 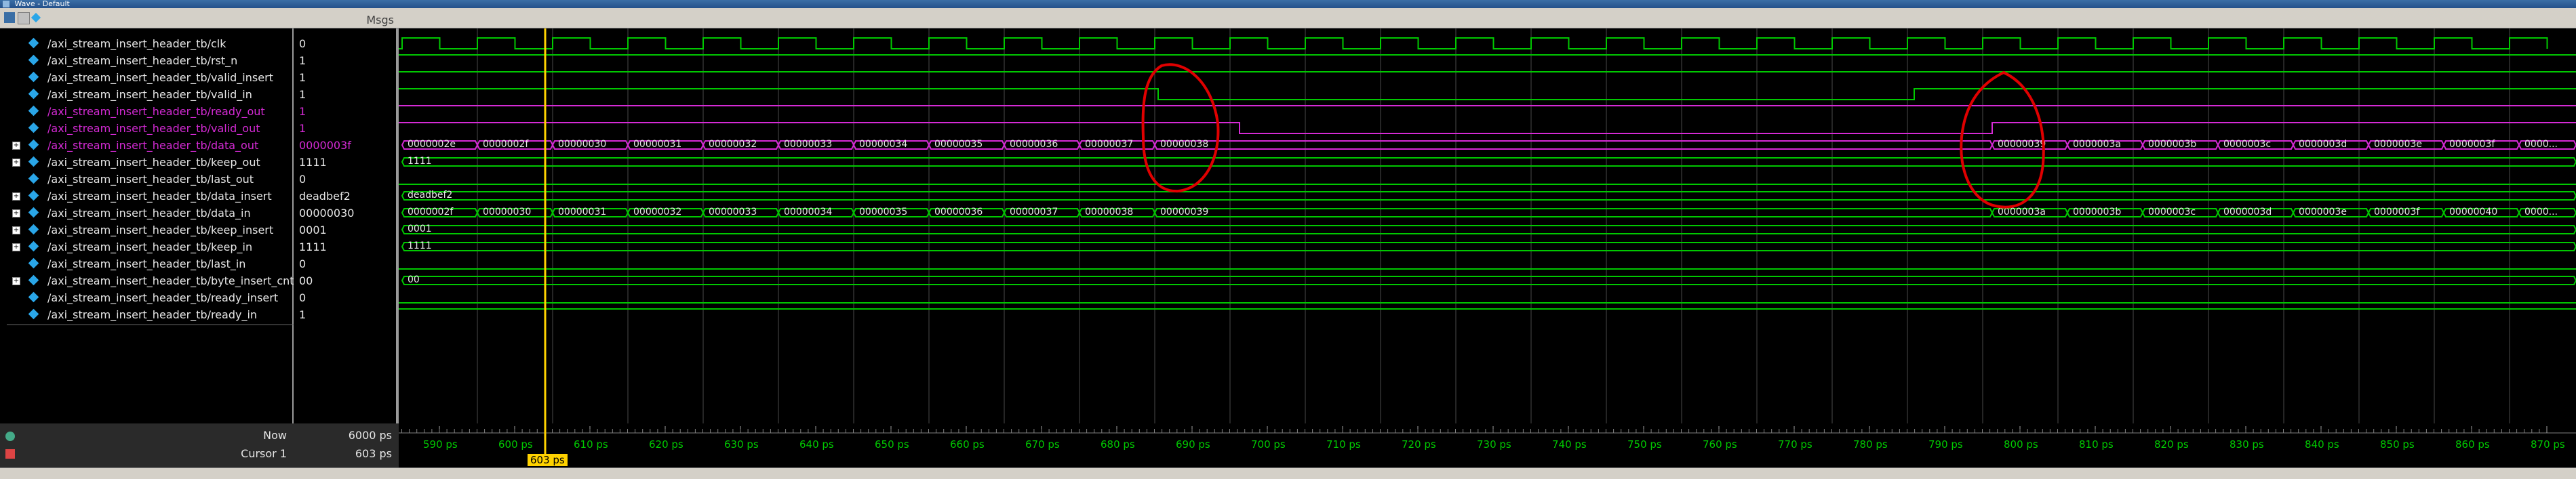 What do you see at coordinates (2398, 144) in the screenshot?
I see `data-out-label: 0000003e` at bounding box center [2398, 144].